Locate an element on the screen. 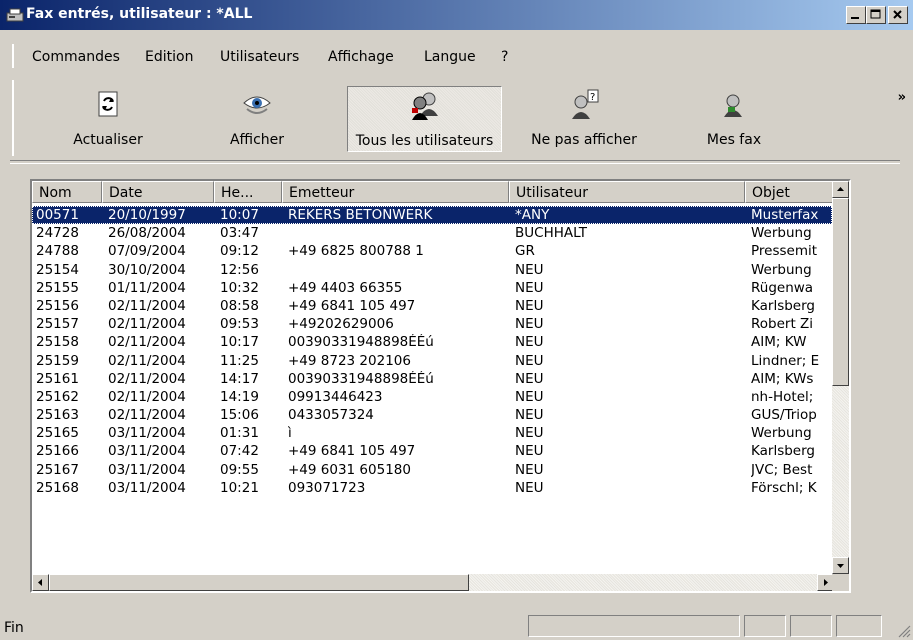 Image resolution: width=913 pixels, height=640 pixels. user-unknown-icon: ? is located at coordinates (585, 104).